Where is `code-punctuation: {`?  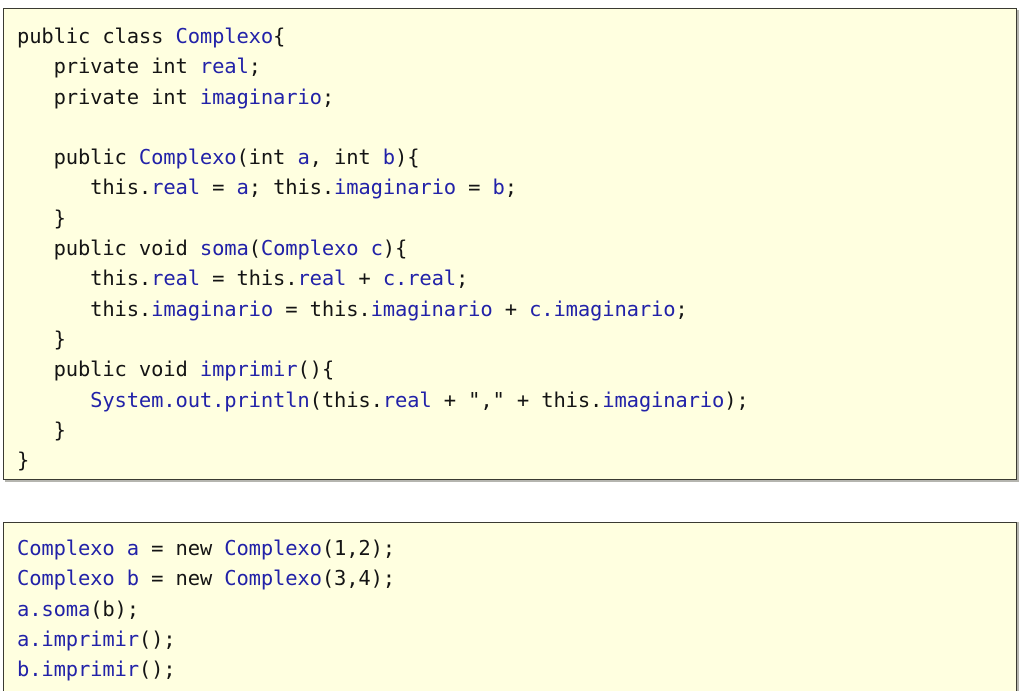
code-punctuation: { is located at coordinates (279, 36).